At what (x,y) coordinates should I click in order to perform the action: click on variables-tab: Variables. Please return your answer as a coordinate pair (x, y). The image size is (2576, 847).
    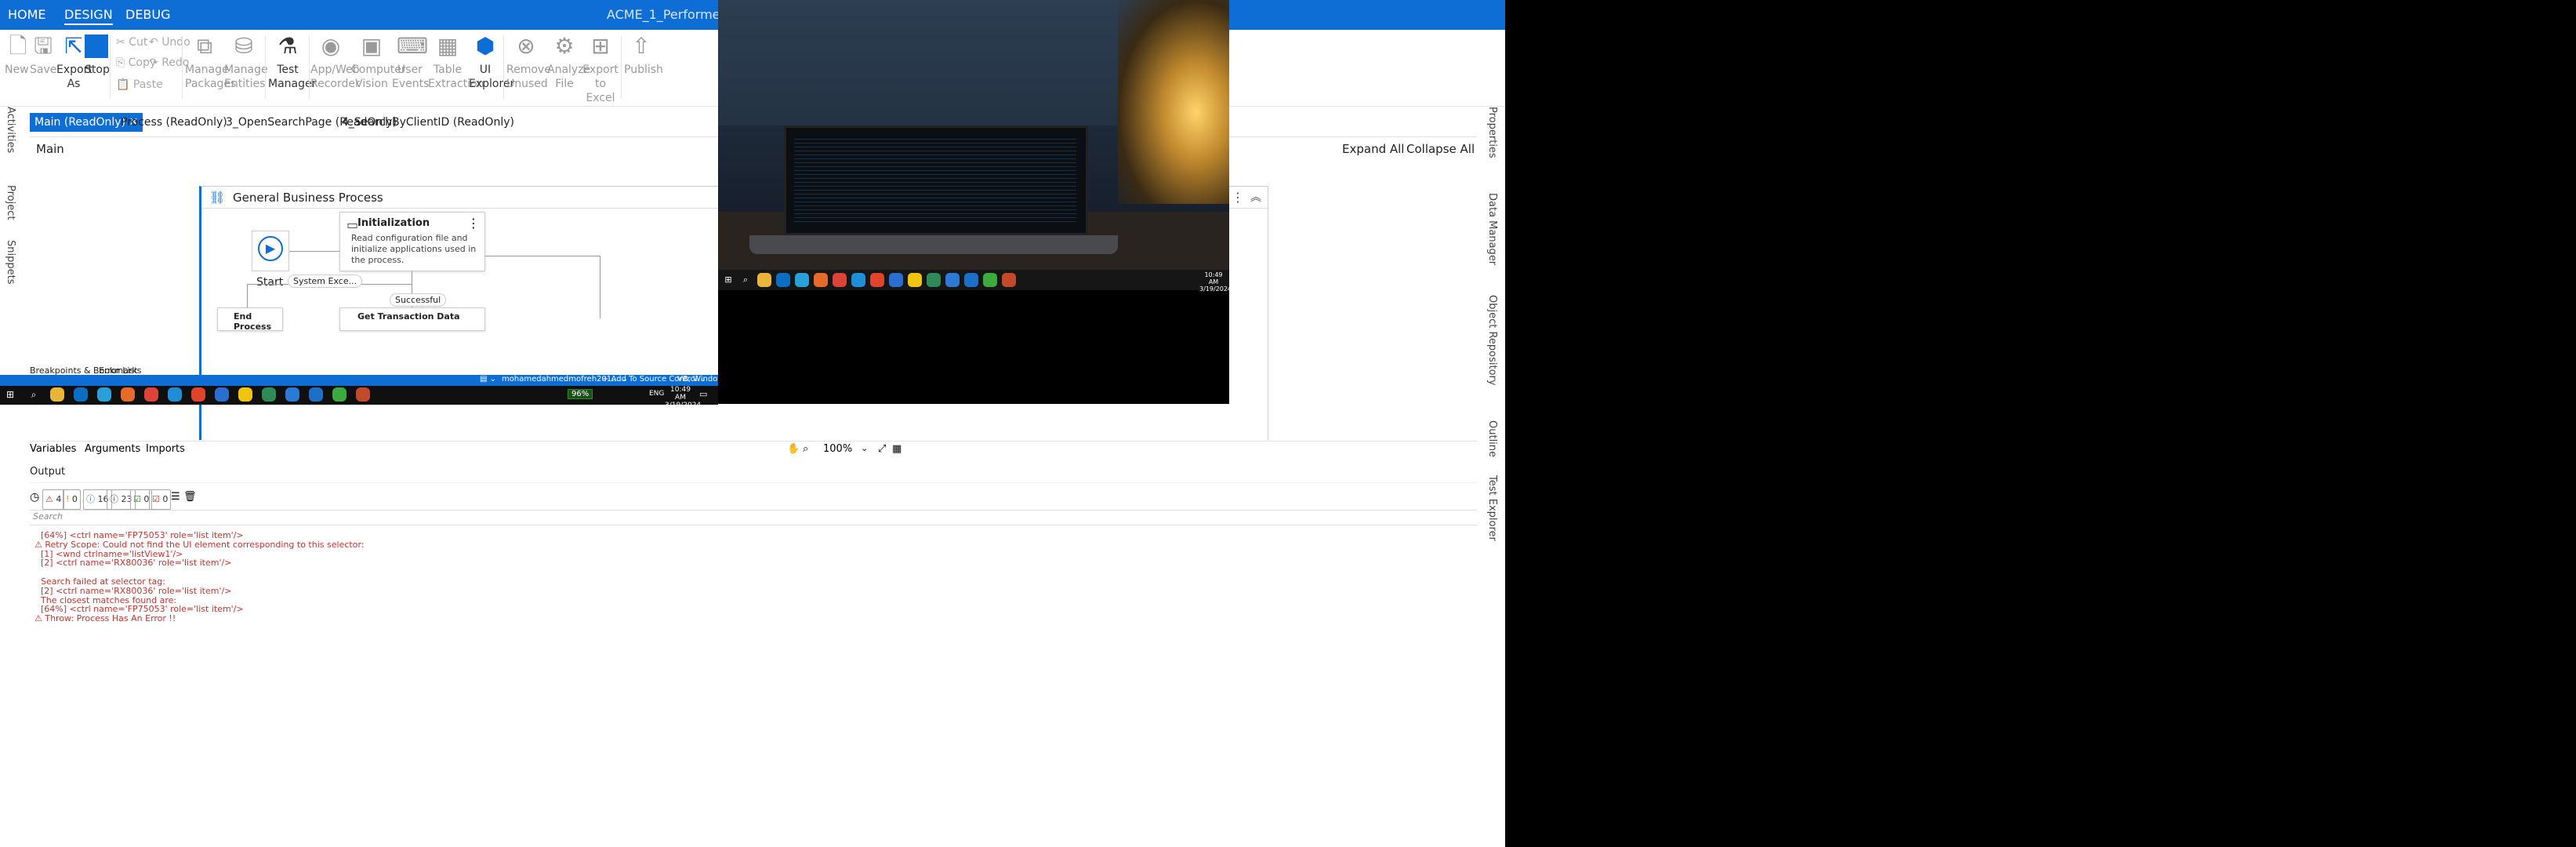
    Looking at the image, I should click on (53, 449).